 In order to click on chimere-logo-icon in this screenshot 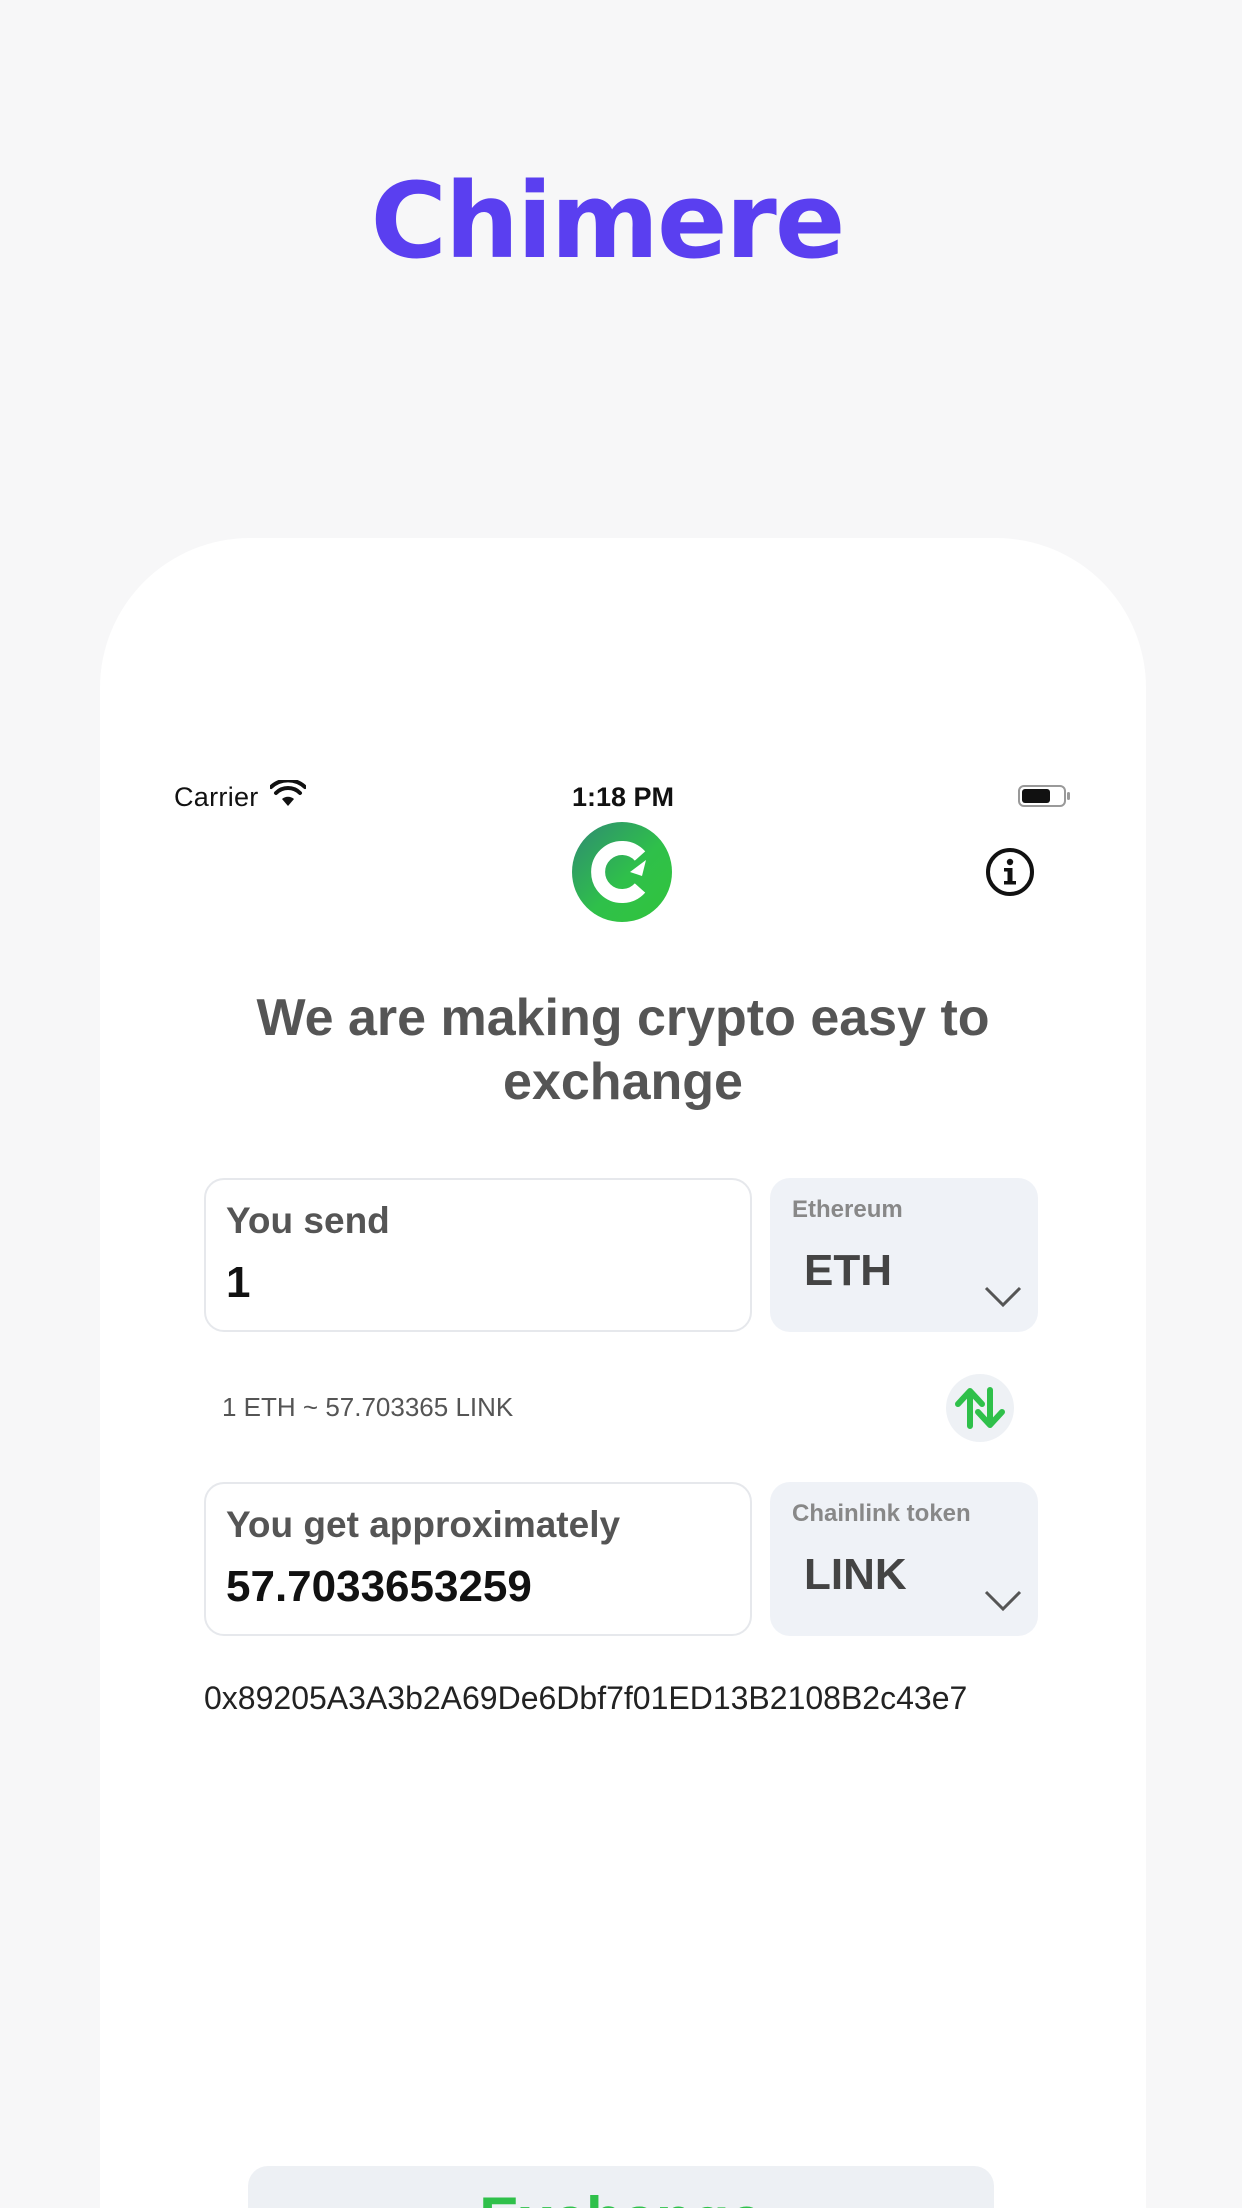, I will do `click(622, 872)`.